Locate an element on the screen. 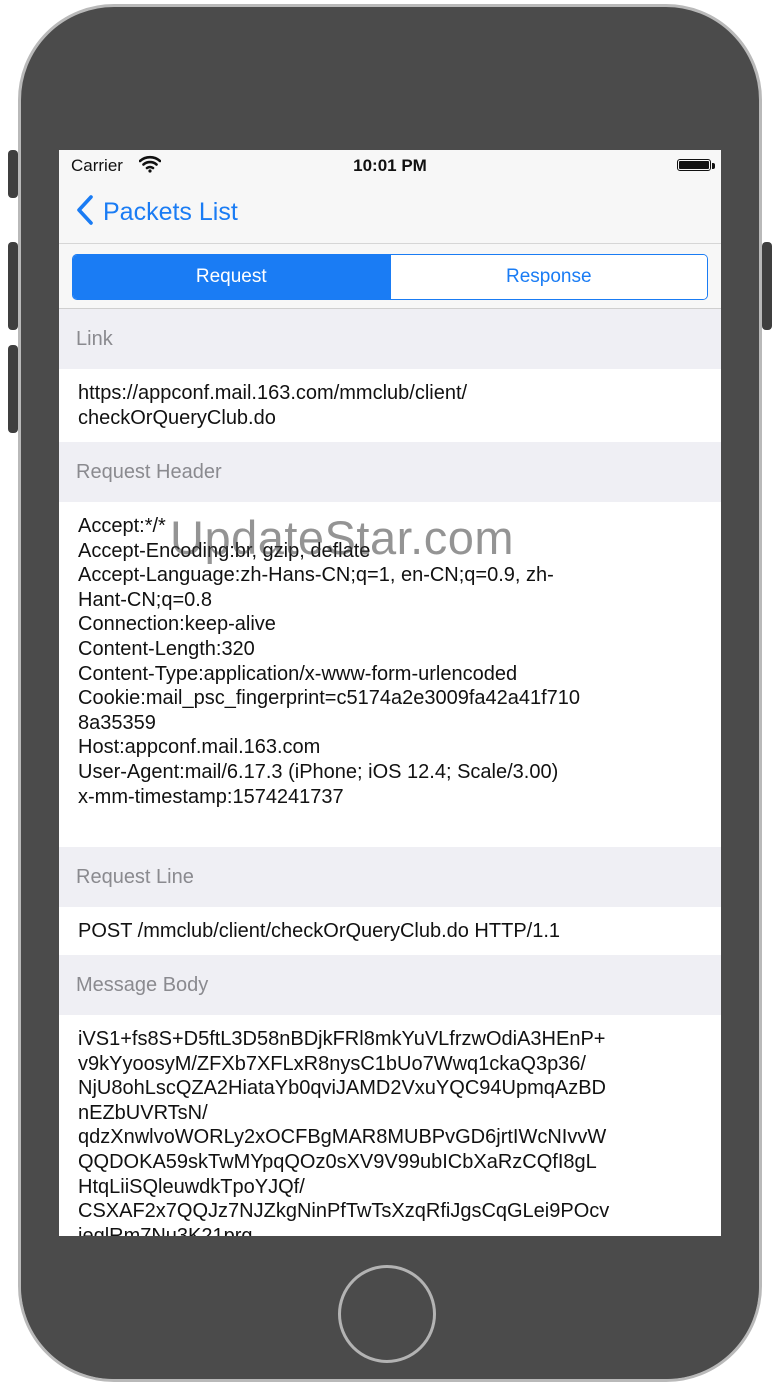 The image size is (780, 1387). mute-switch is located at coordinates (13, 174).